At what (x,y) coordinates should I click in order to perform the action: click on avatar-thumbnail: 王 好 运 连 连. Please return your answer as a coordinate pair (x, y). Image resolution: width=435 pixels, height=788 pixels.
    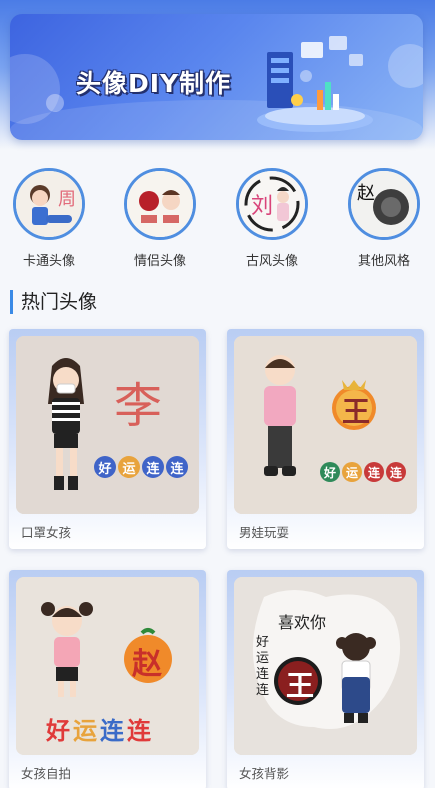
    Looking at the image, I should click on (325, 425).